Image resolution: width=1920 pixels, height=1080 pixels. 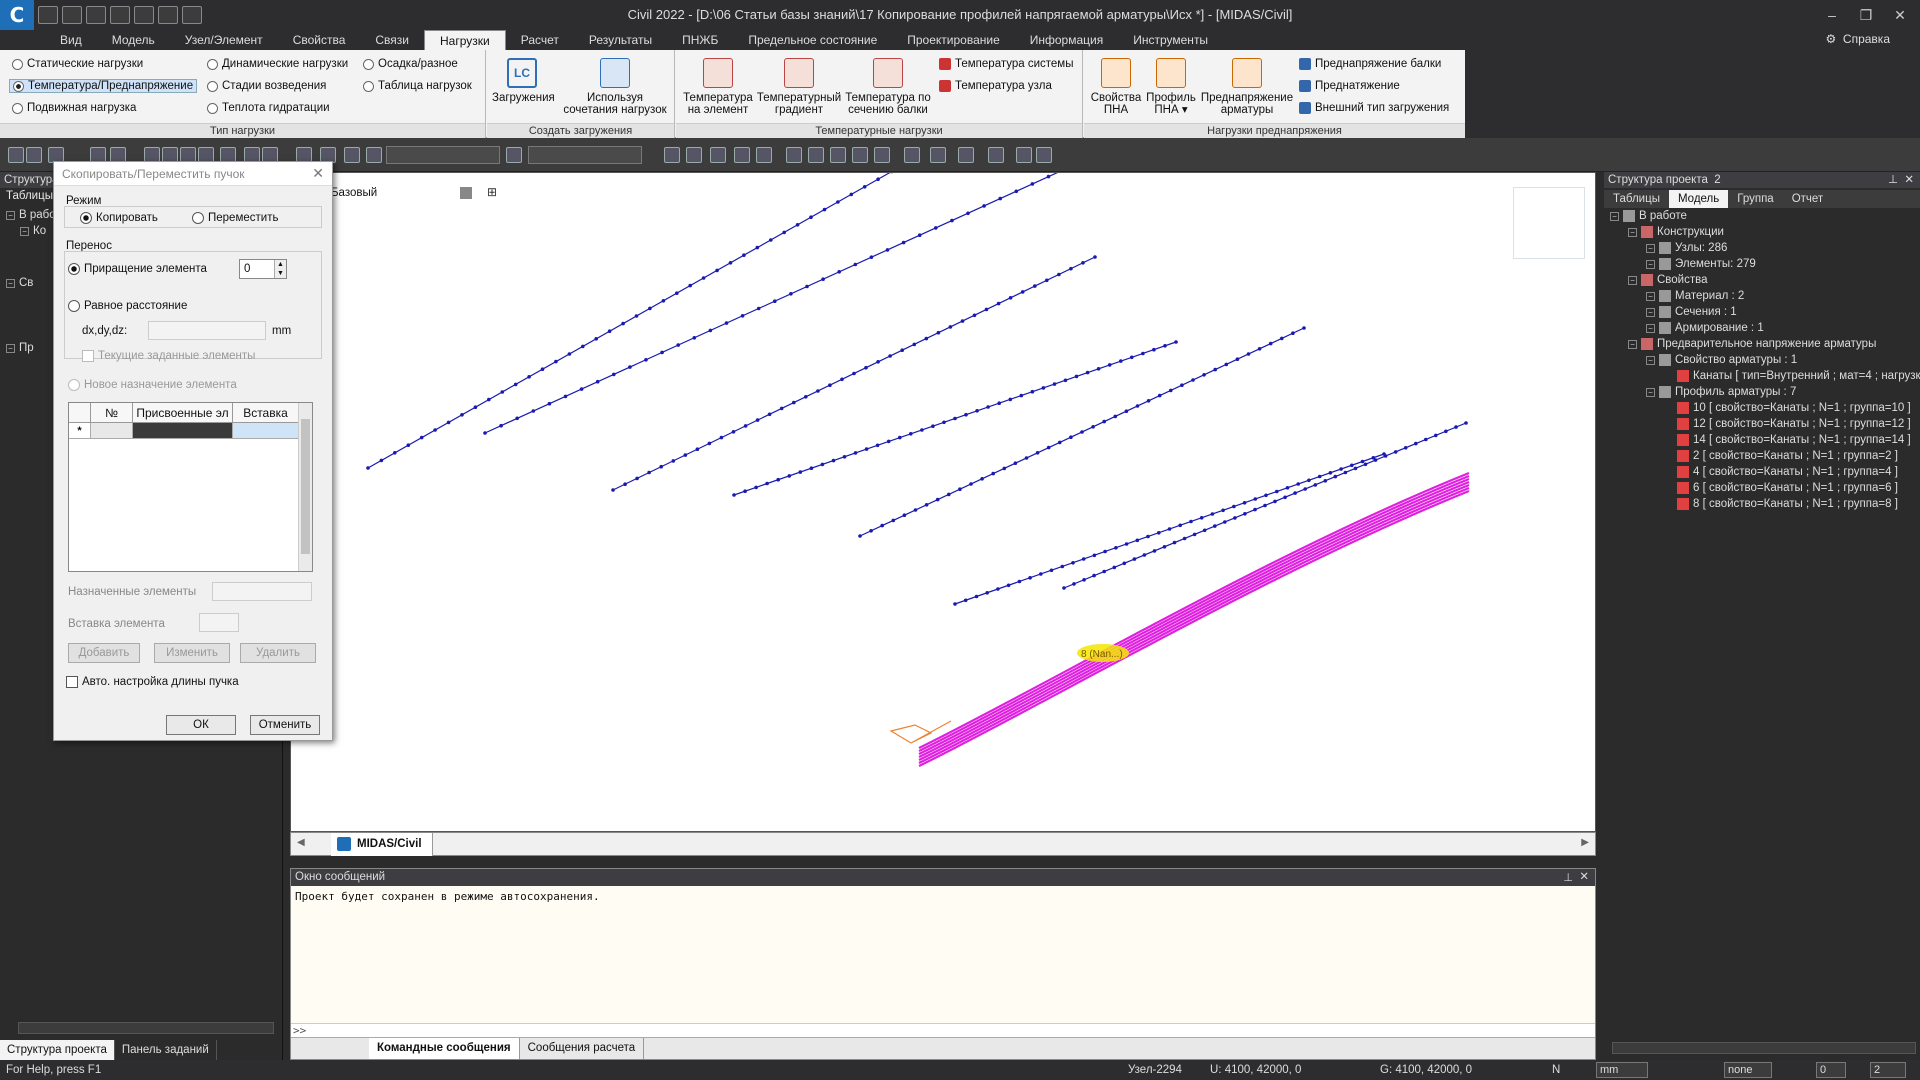 What do you see at coordinates (119, 218) in the screenshot?
I see `radio-copy: Копировать` at bounding box center [119, 218].